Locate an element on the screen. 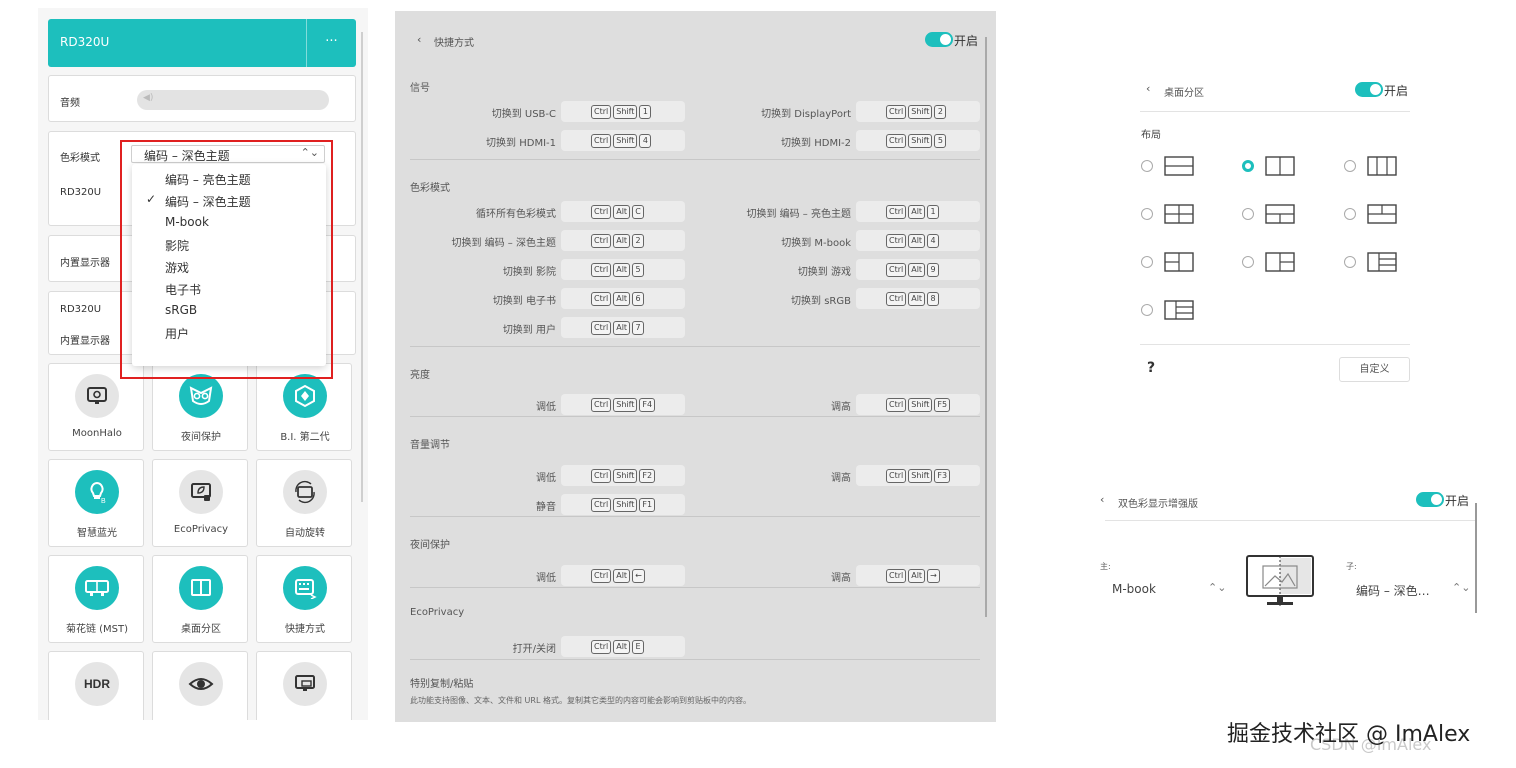  feature-tile: 快捷方式 is located at coordinates (304, 599).